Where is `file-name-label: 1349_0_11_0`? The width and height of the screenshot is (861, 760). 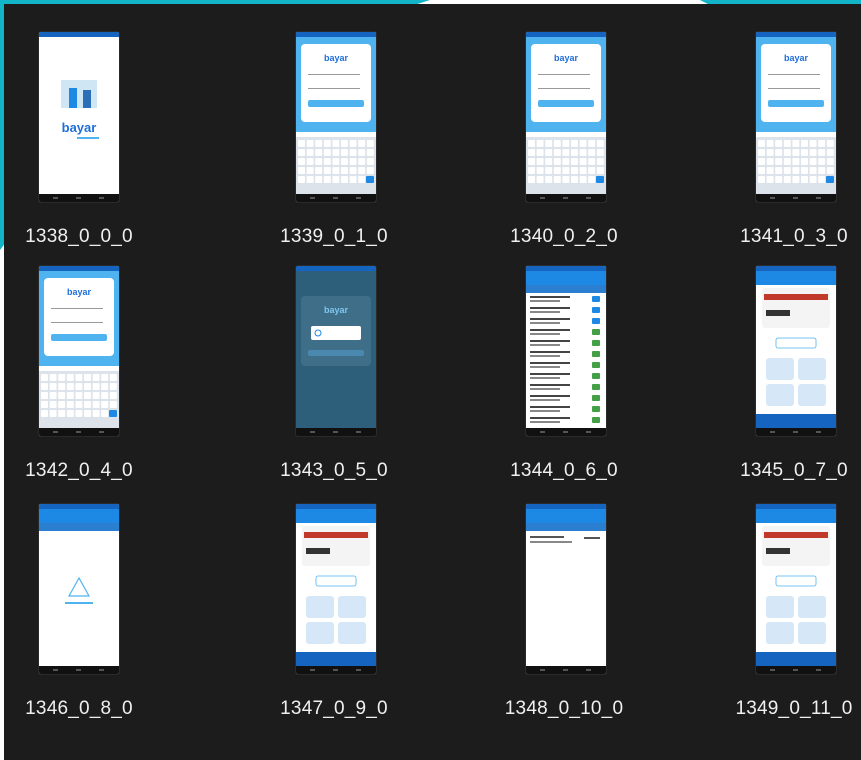
file-name-label: 1349_0_11_0 is located at coordinates (794, 708).